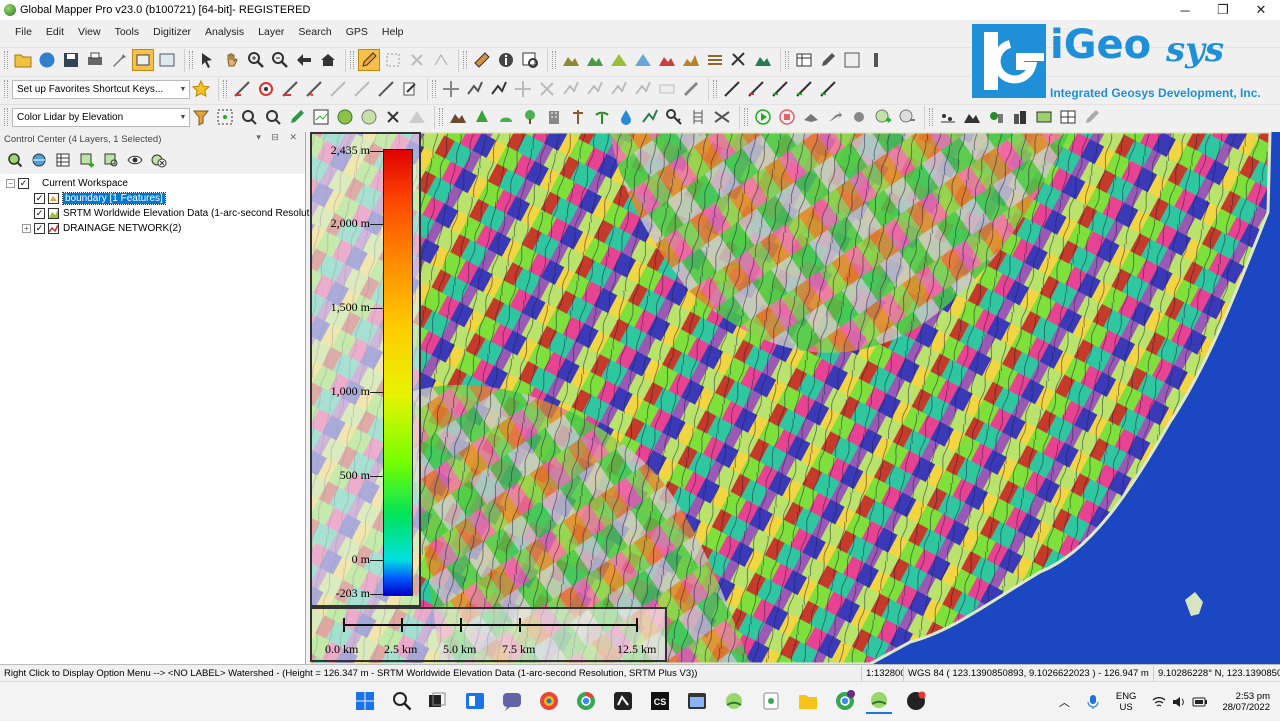 This screenshot has width=1280, height=721. Describe the element at coordinates (1159, 702) in the screenshot. I see `wifi-icon` at that location.